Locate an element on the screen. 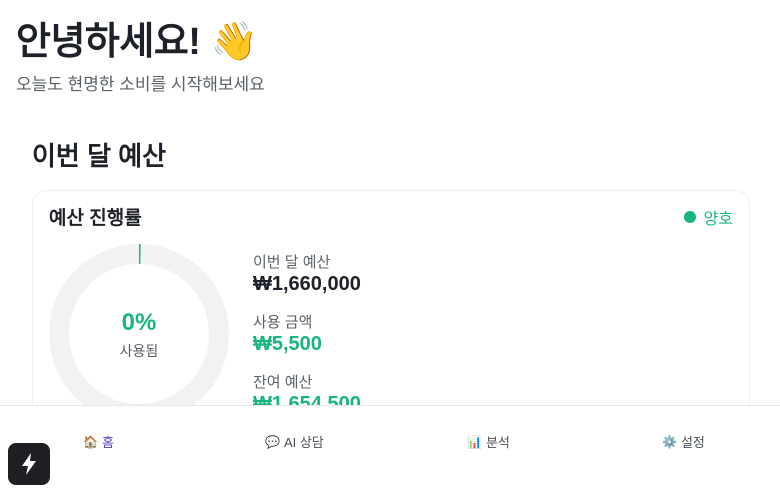 The width and height of the screenshot is (780, 494). nav-item-analysis: 📊 분석 is located at coordinates (488, 441).